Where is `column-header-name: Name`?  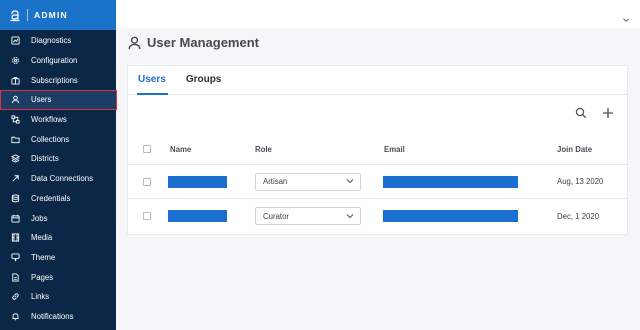 column-header-name: Name is located at coordinates (180, 149).